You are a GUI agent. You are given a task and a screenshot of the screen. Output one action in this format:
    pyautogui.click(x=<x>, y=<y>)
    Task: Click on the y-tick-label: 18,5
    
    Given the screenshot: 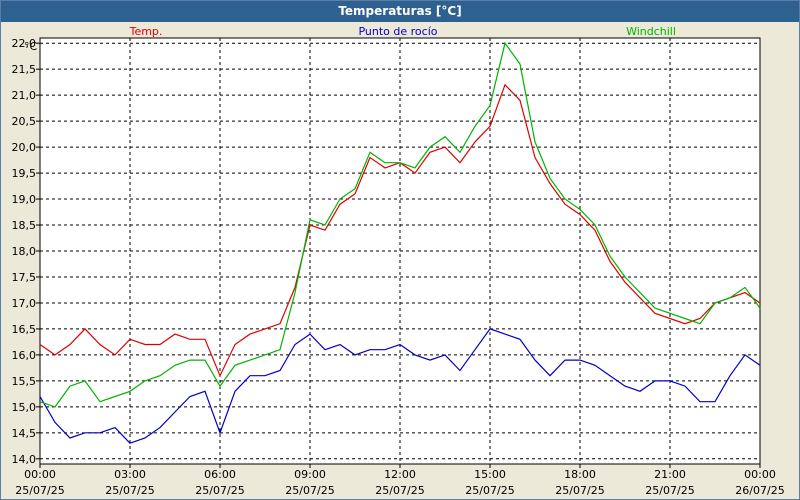 What is the action you would take?
    pyautogui.click(x=24, y=225)
    